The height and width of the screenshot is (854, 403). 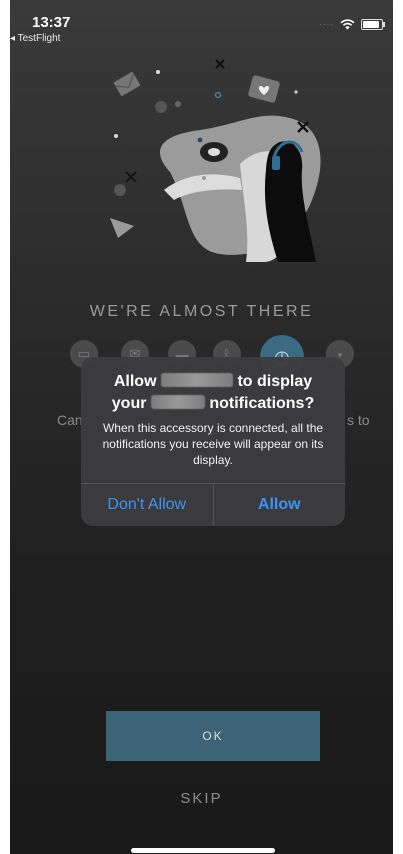 I want to click on redacted-app-name, so click(x=196, y=380).